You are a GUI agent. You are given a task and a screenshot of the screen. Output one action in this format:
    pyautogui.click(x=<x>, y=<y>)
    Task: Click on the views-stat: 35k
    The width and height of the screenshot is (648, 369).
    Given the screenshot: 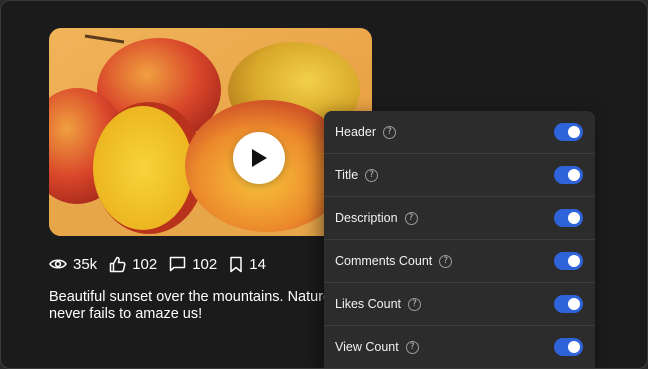 What is the action you would take?
    pyautogui.click(x=73, y=264)
    